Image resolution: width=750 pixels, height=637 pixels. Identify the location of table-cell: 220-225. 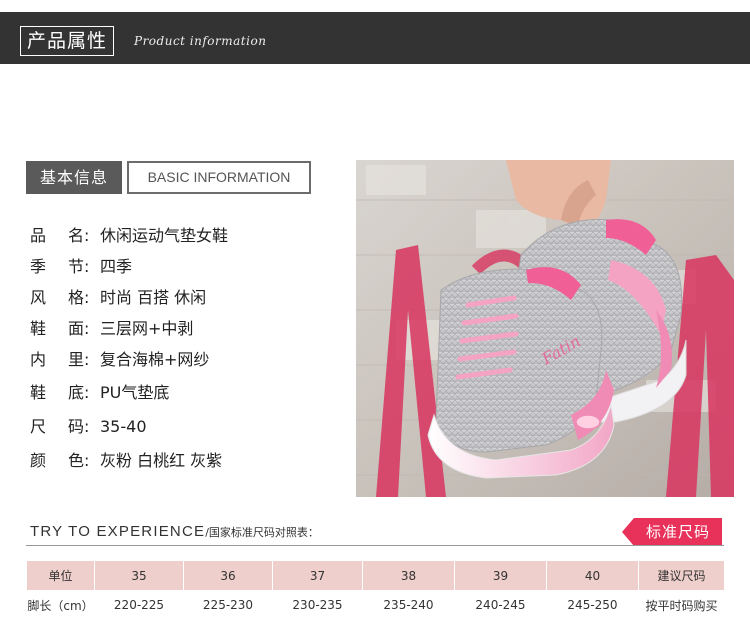
(139, 605).